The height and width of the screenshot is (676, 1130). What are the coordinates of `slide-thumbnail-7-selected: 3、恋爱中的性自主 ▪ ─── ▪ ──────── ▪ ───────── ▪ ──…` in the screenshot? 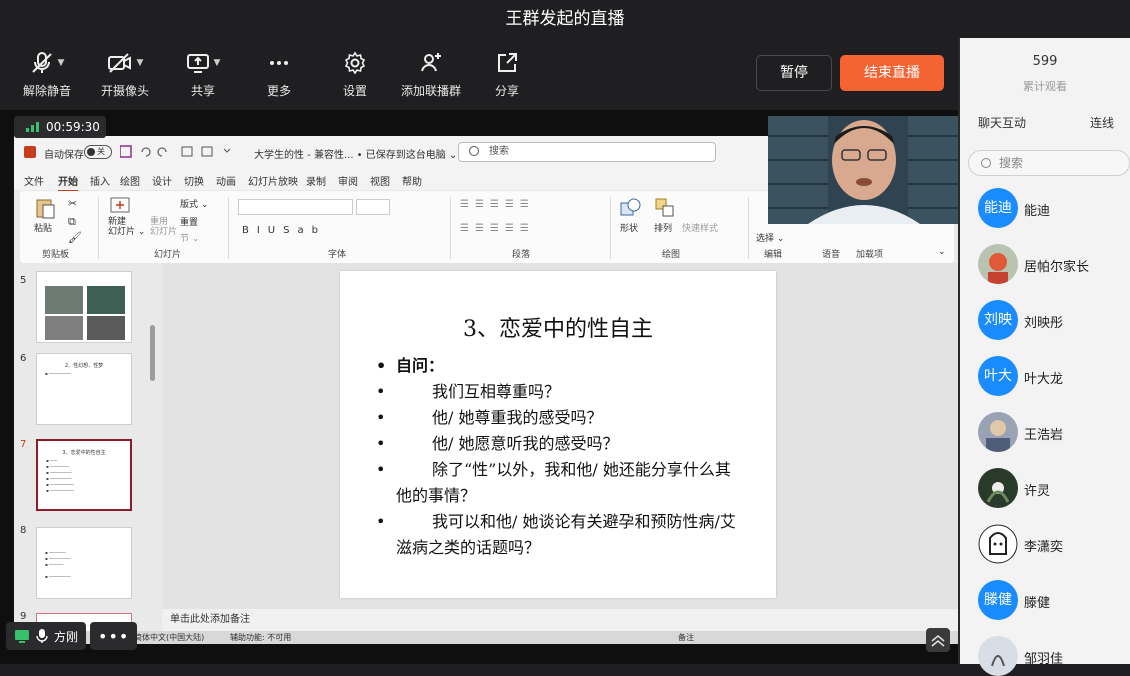 It's located at (84, 475).